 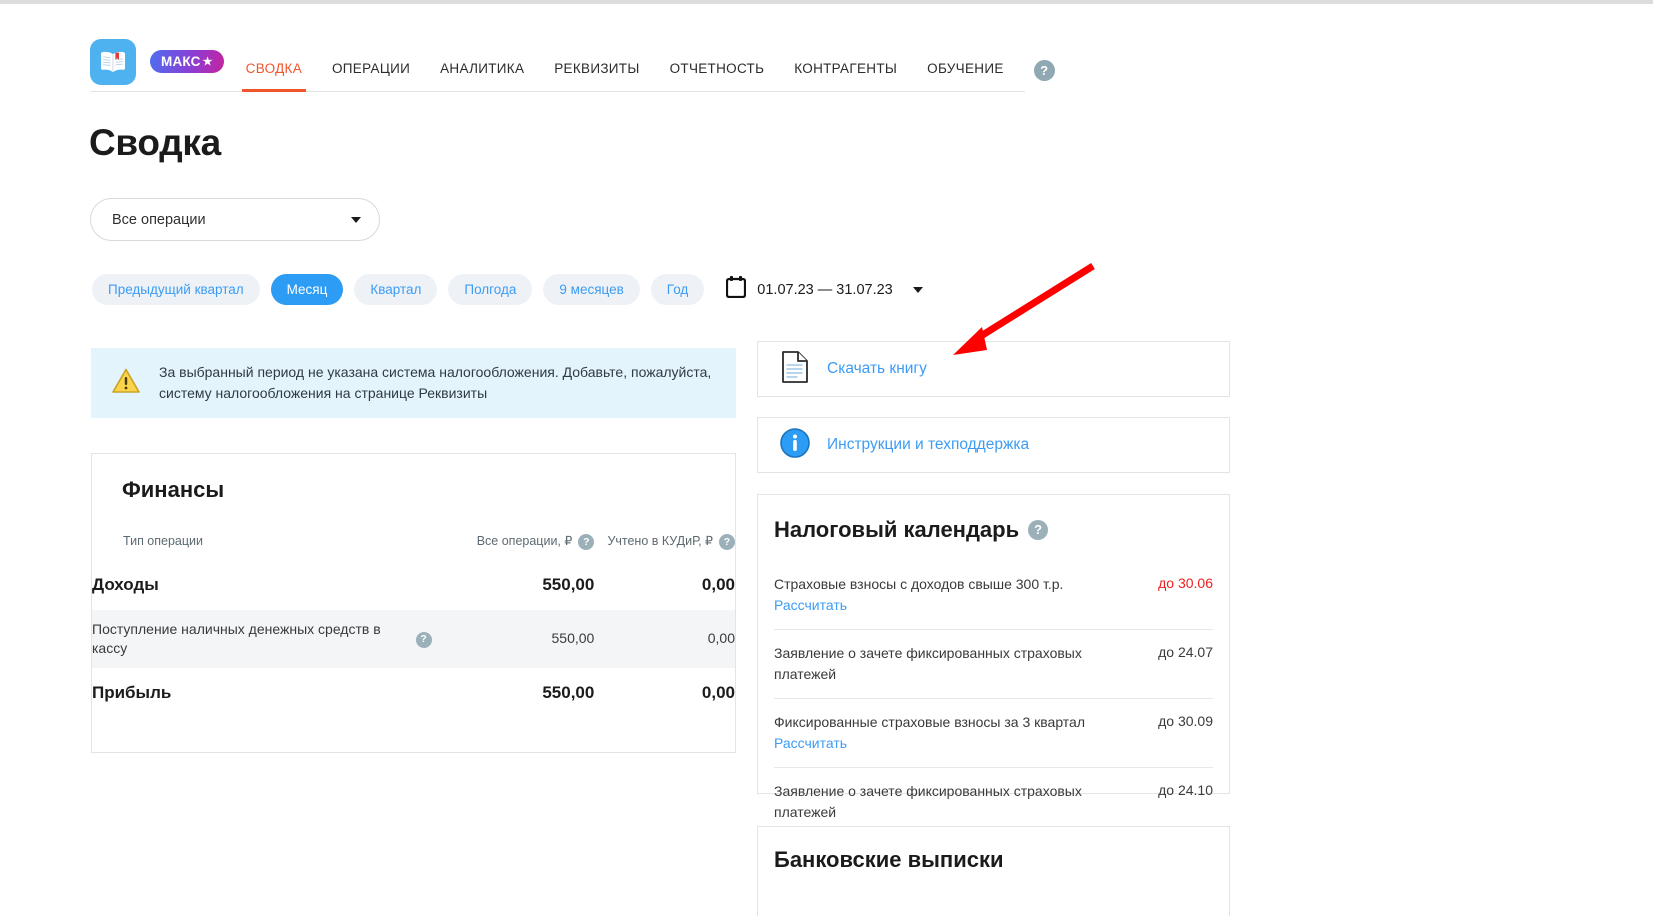 I want to click on support-label: Инструкции и техподдержка, so click(x=928, y=444).